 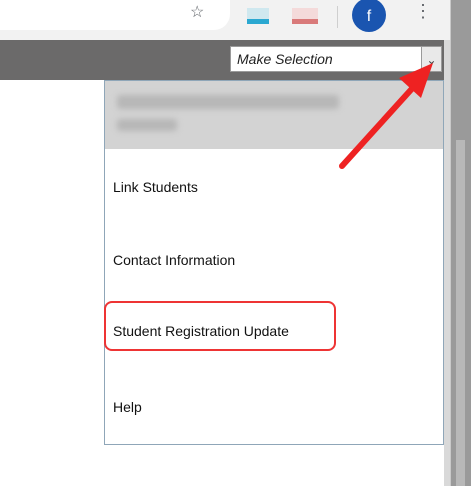 What do you see at coordinates (258, 16) in the screenshot?
I see `extension-icon` at bounding box center [258, 16].